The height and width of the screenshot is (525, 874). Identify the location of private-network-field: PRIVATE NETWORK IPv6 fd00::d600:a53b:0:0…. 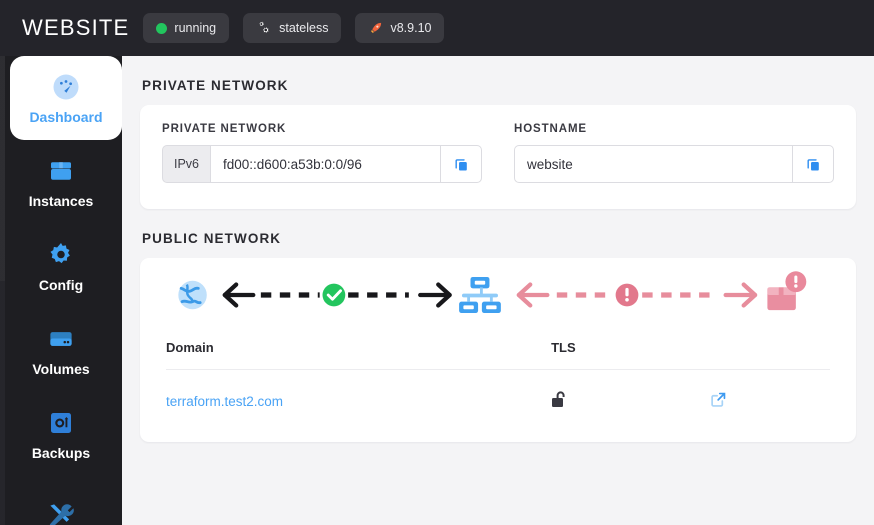
(322, 153).